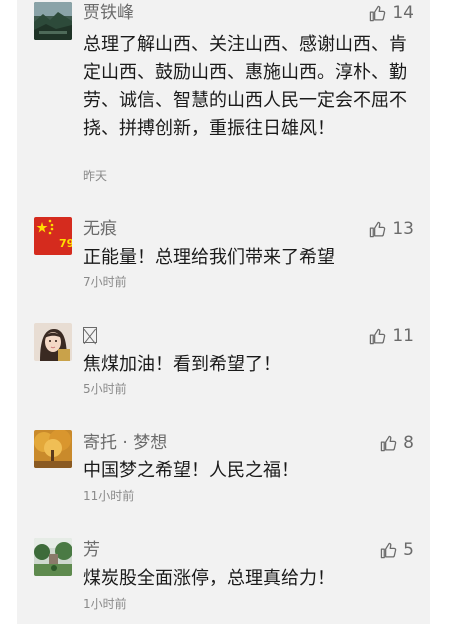  What do you see at coordinates (105, 604) in the screenshot?
I see `comment-time: 1小时前` at bounding box center [105, 604].